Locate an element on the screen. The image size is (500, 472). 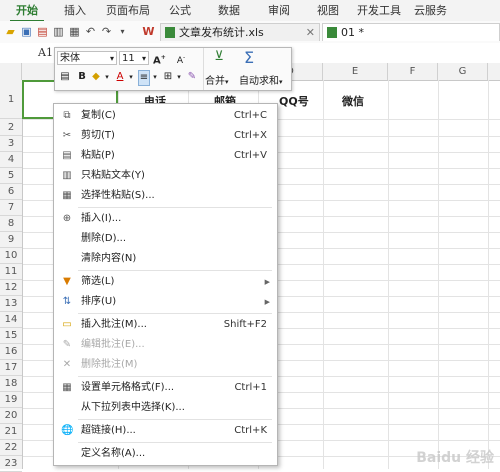
tab-page-layout: 页面布局 is located at coordinates (128, 11).